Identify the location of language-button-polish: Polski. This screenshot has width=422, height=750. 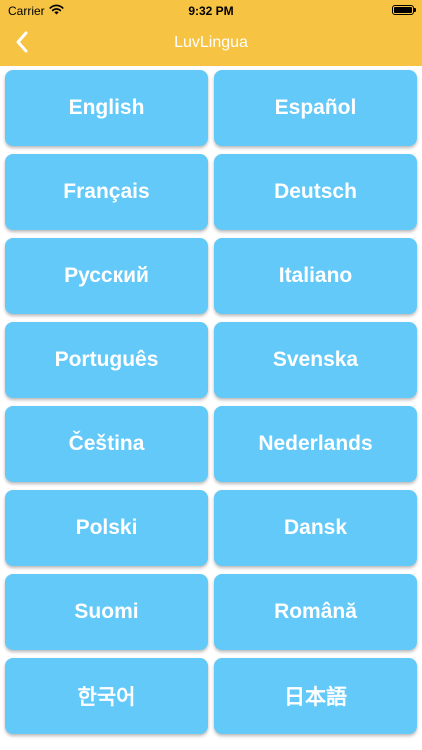
(106, 528).